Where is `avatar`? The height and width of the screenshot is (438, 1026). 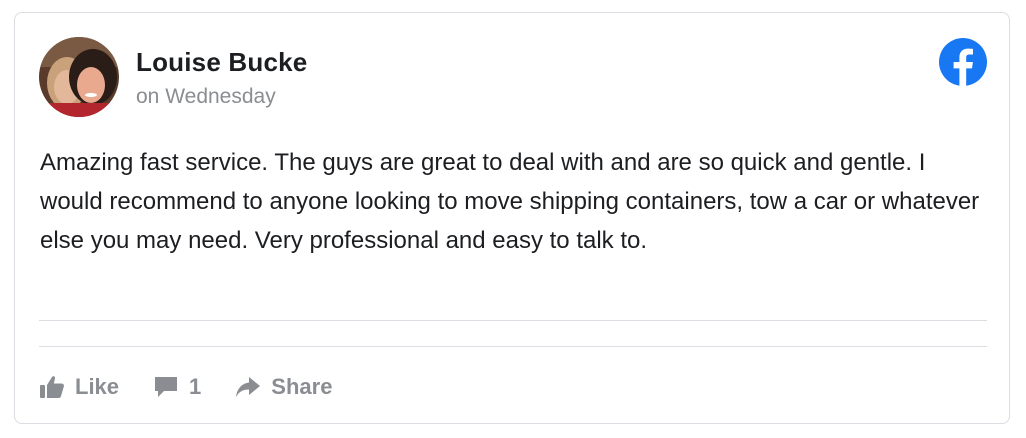 avatar is located at coordinates (79, 77).